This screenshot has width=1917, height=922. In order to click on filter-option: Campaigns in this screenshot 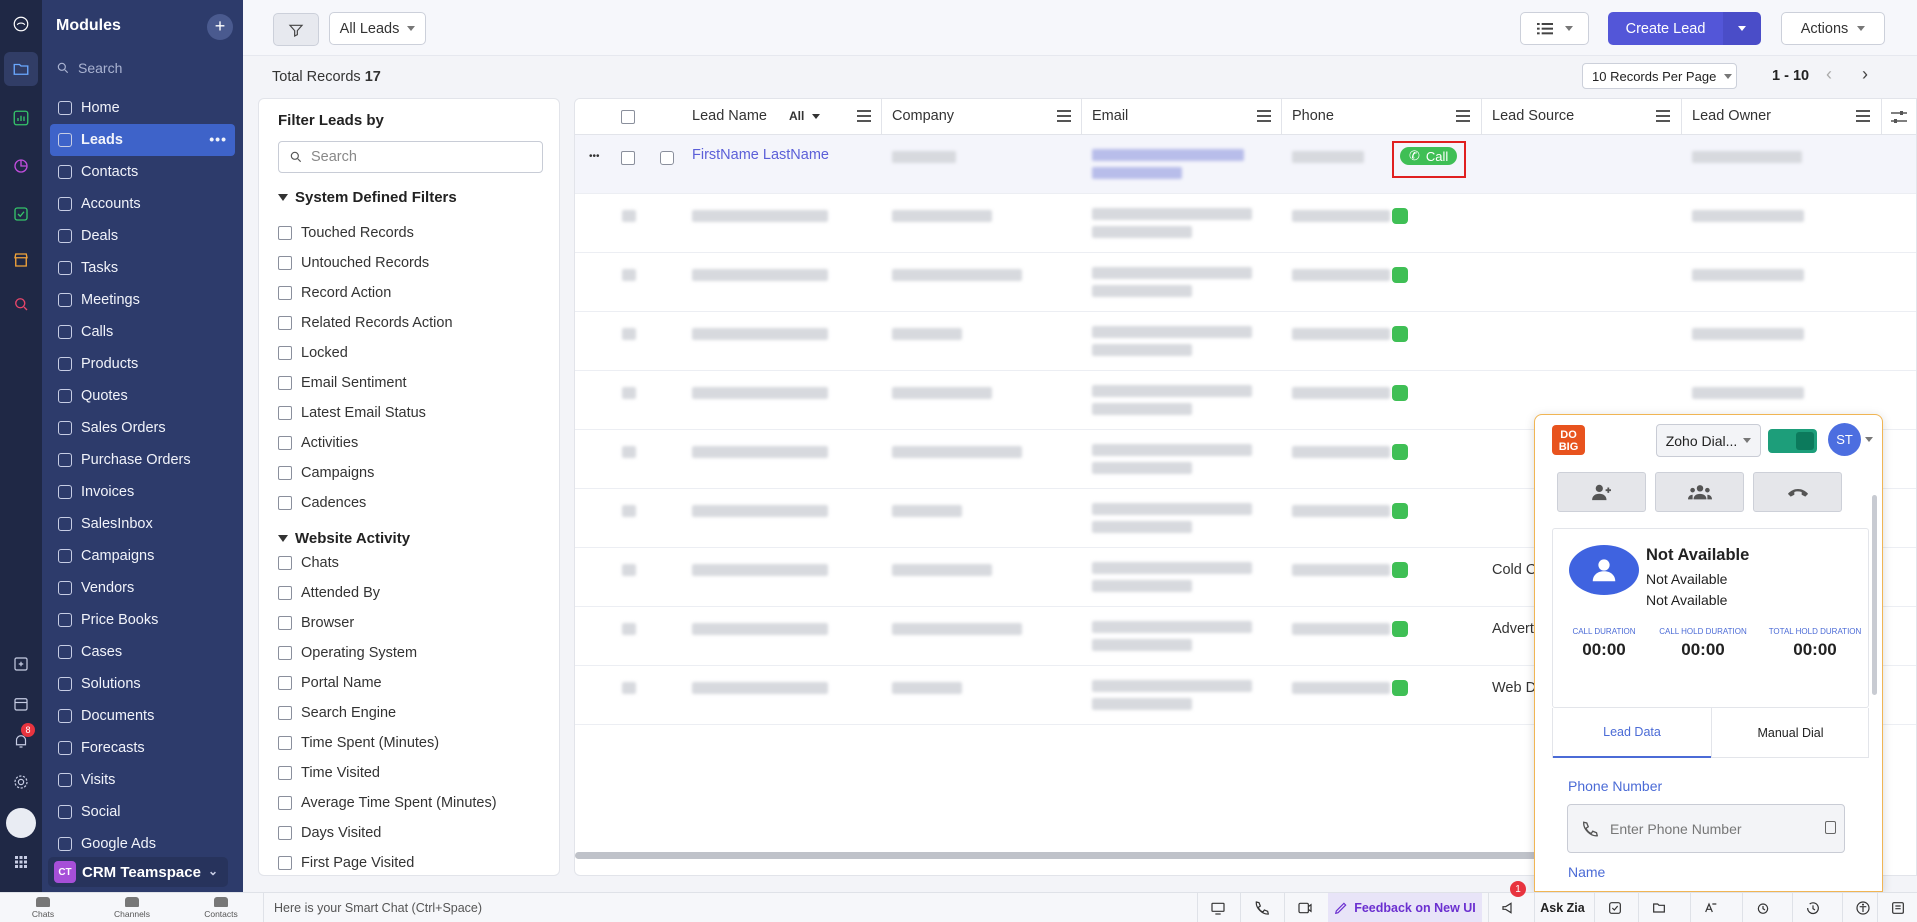, I will do `click(326, 473)`.